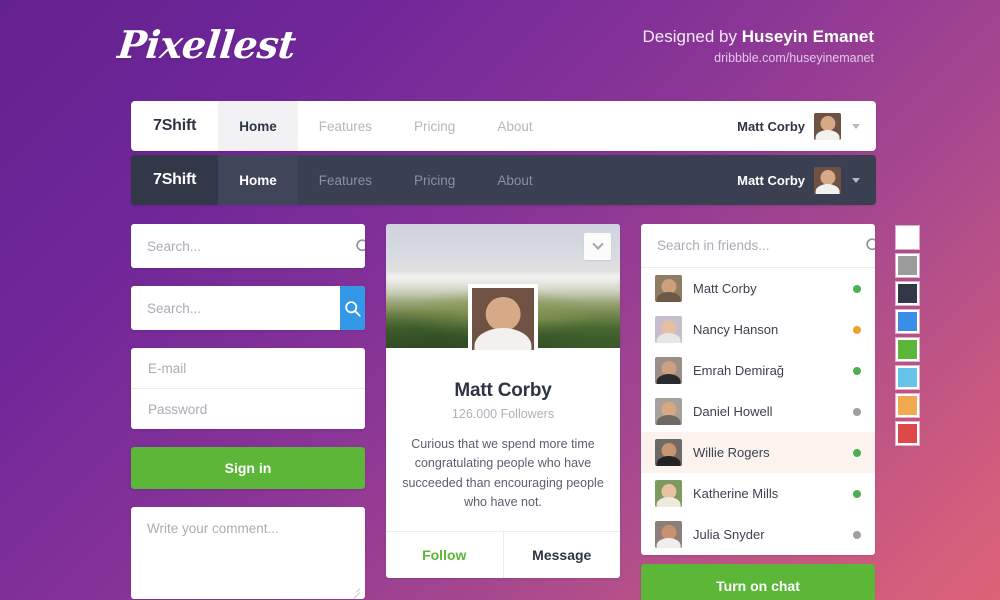 This screenshot has height=600, width=1000. What do you see at coordinates (736, 329) in the screenshot?
I see `friend-name: Nancy Hanson` at bounding box center [736, 329].